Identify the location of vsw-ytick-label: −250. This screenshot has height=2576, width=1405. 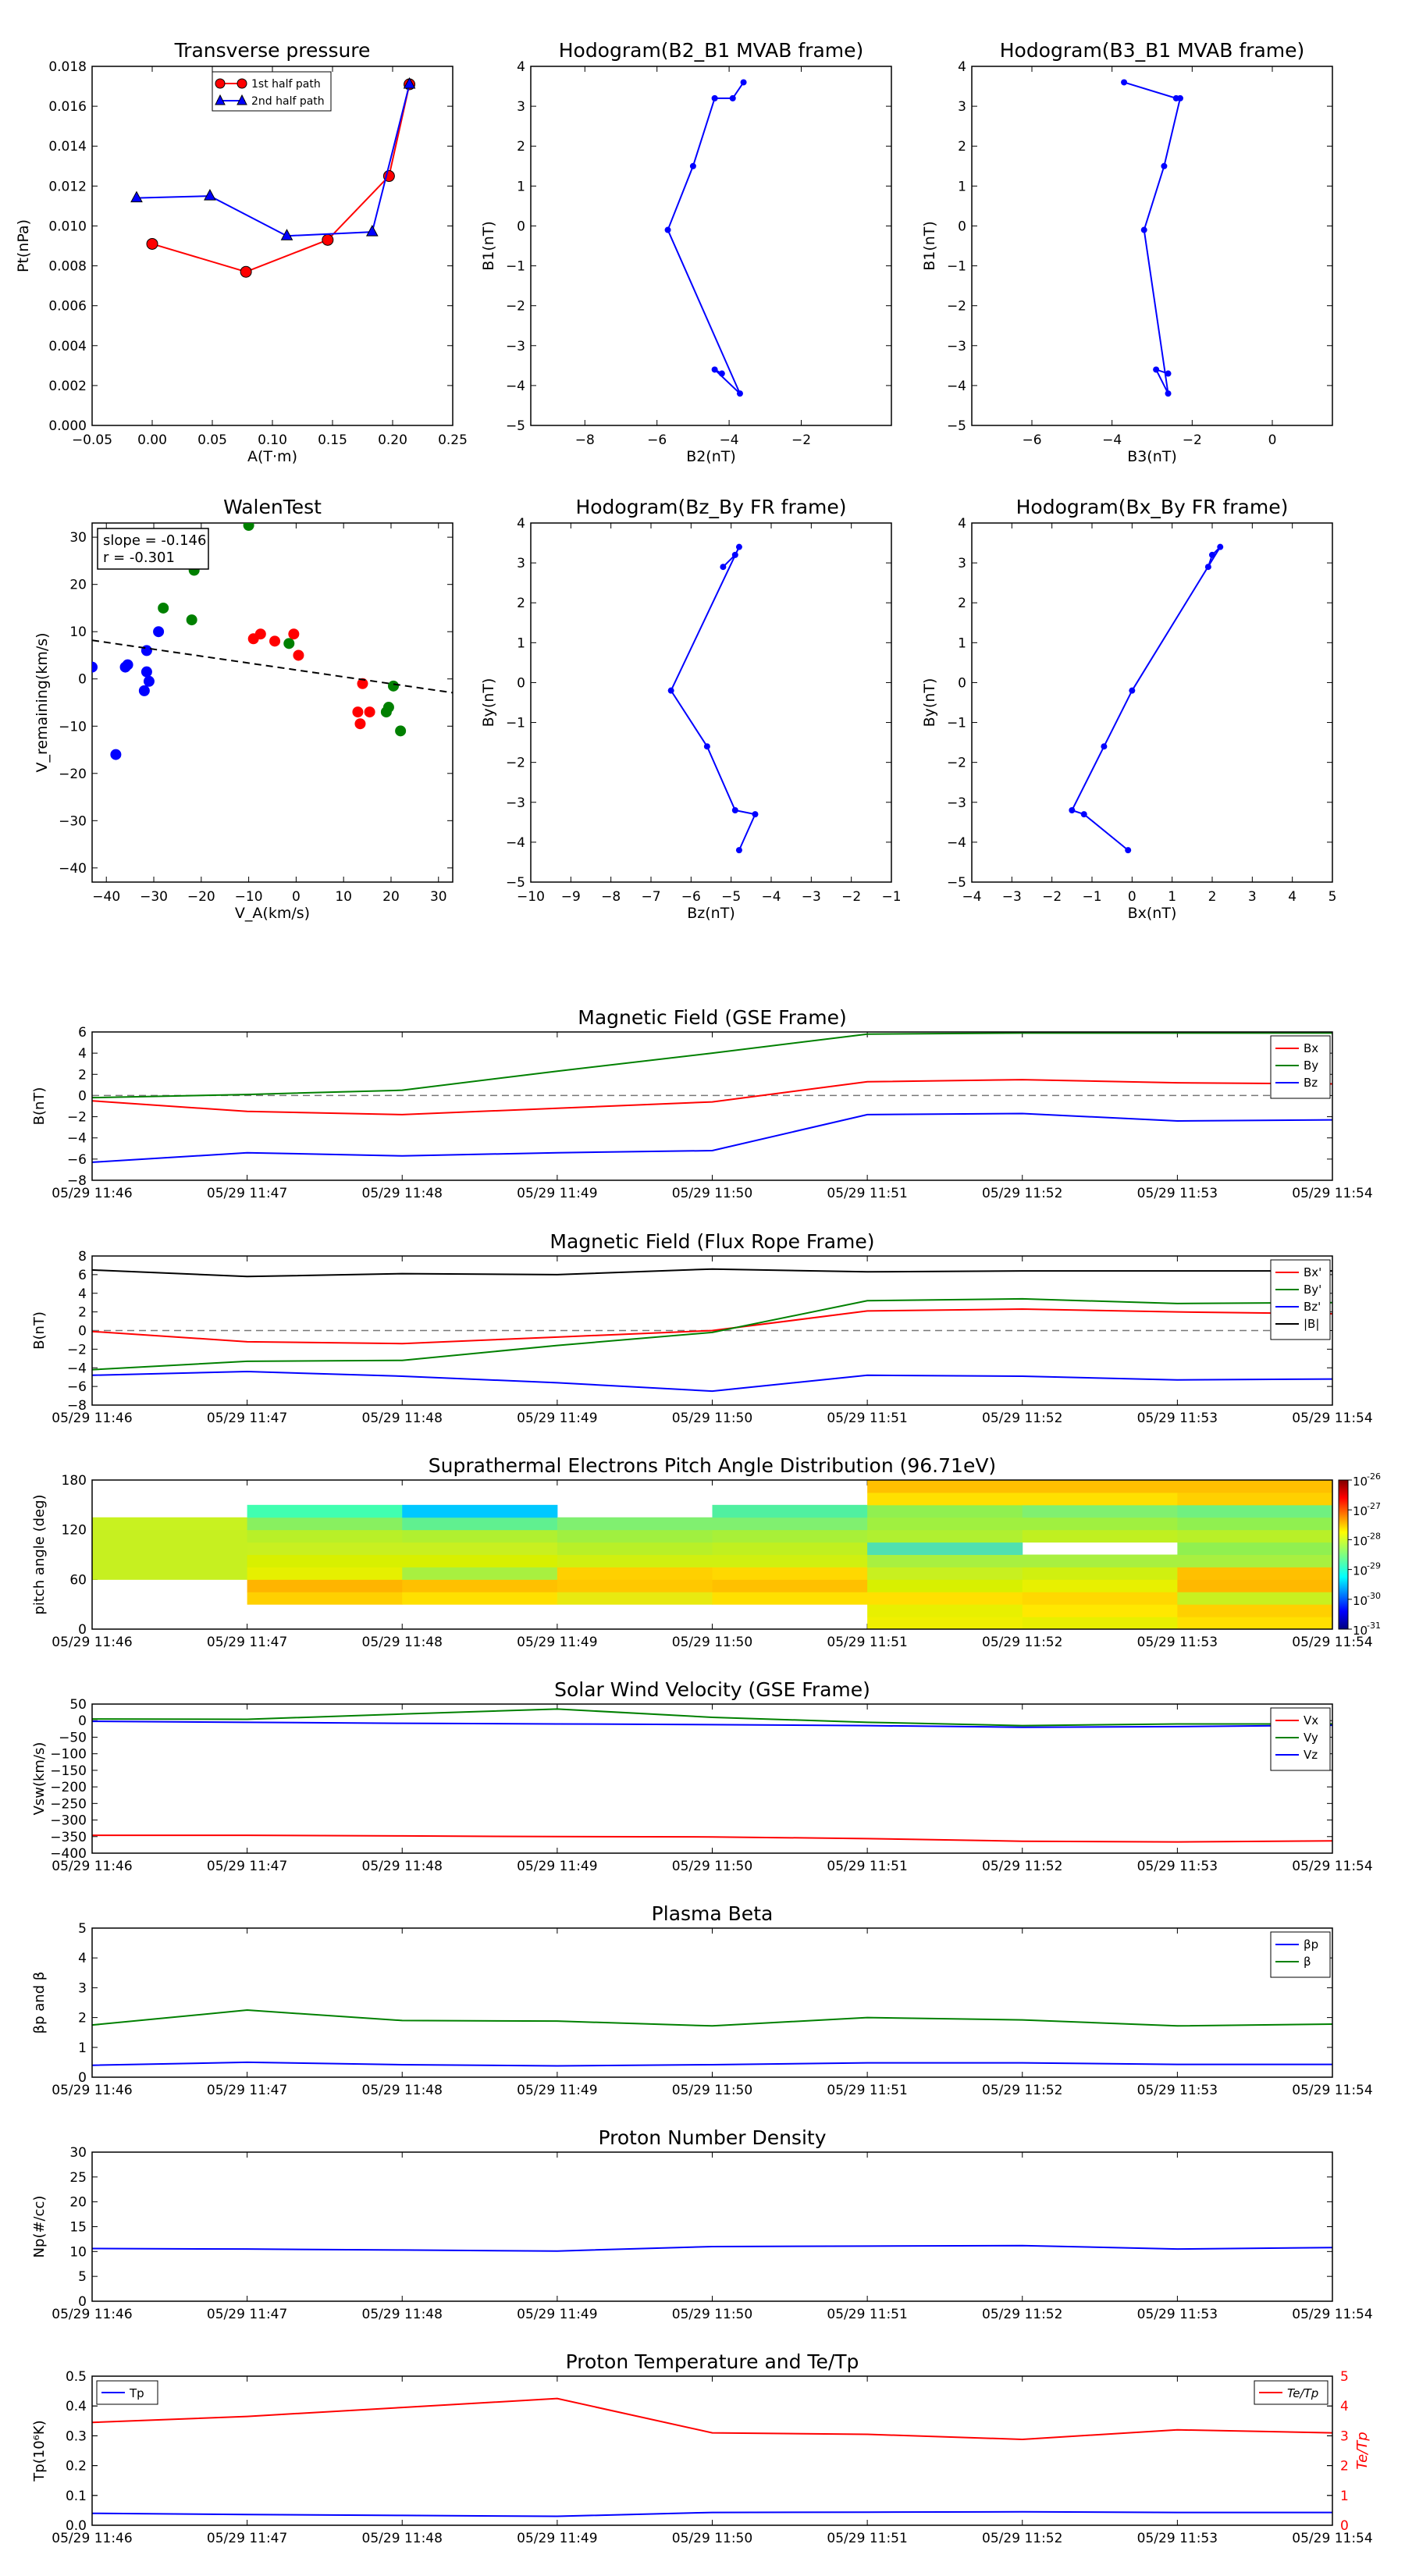
(68, 1804).